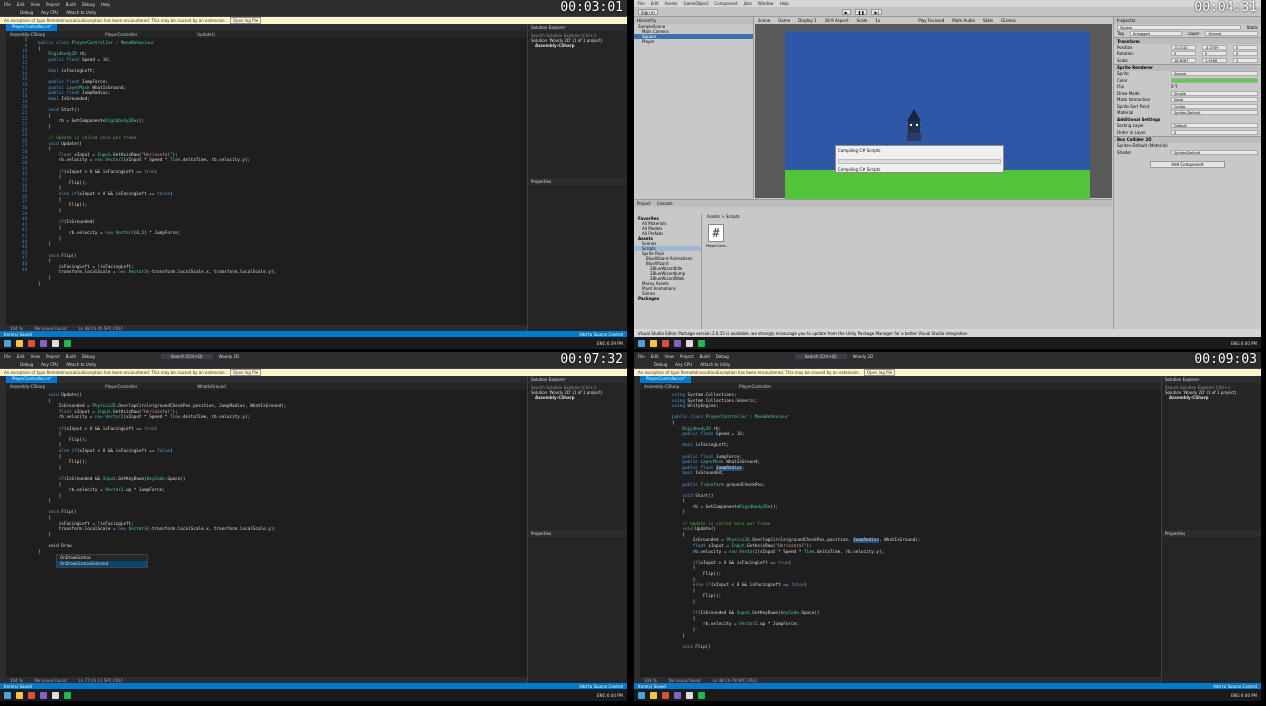 The image size is (1266, 706). Describe the element at coordinates (861, 11) in the screenshot. I see `pause-button: ❚❚` at that location.